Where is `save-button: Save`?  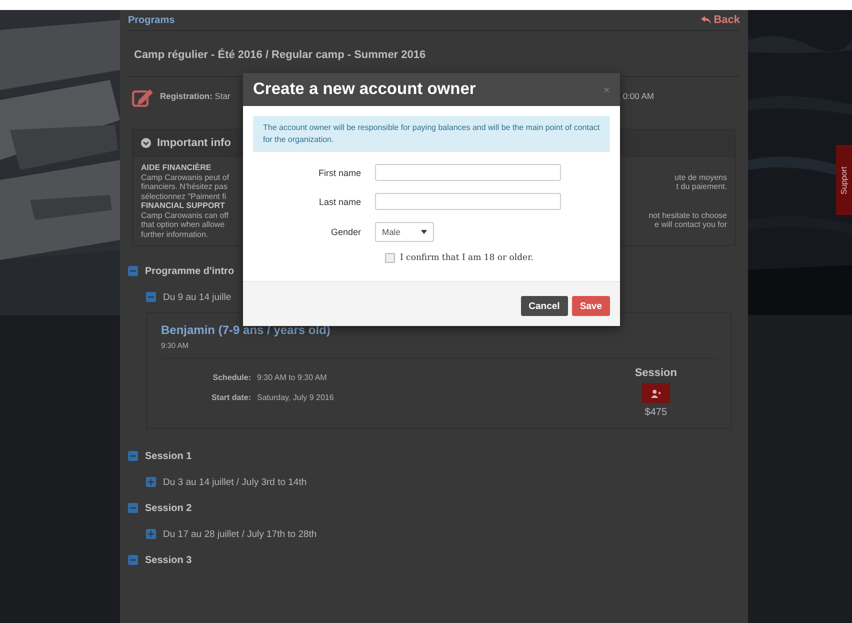
save-button: Save is located at coordinates (591, 306).